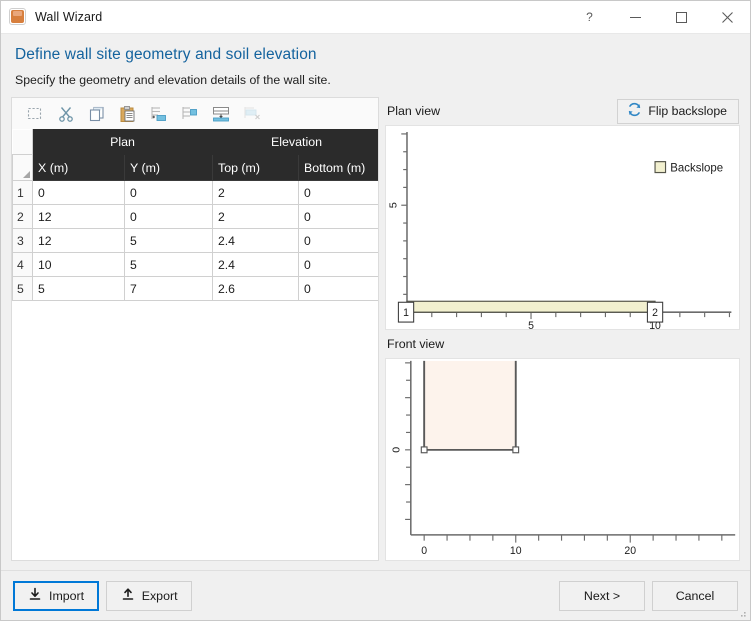 The image size is (751, 621). I want to click on footer-bar: Import Export Next > Cancel, so click(375, 595).